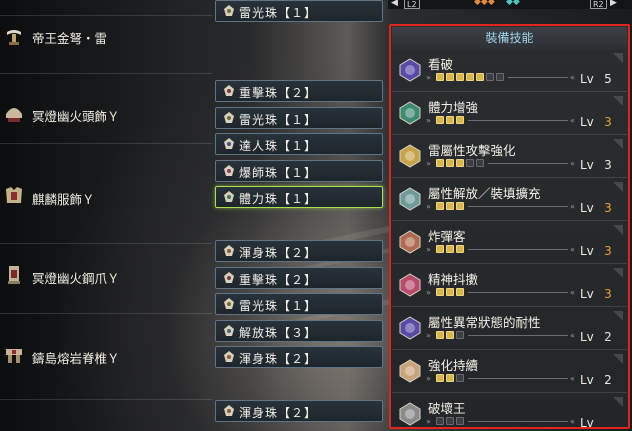 The height and width of the screenshot is (431, 632). I want to click on chest-armor-icon, so click(14, 195).